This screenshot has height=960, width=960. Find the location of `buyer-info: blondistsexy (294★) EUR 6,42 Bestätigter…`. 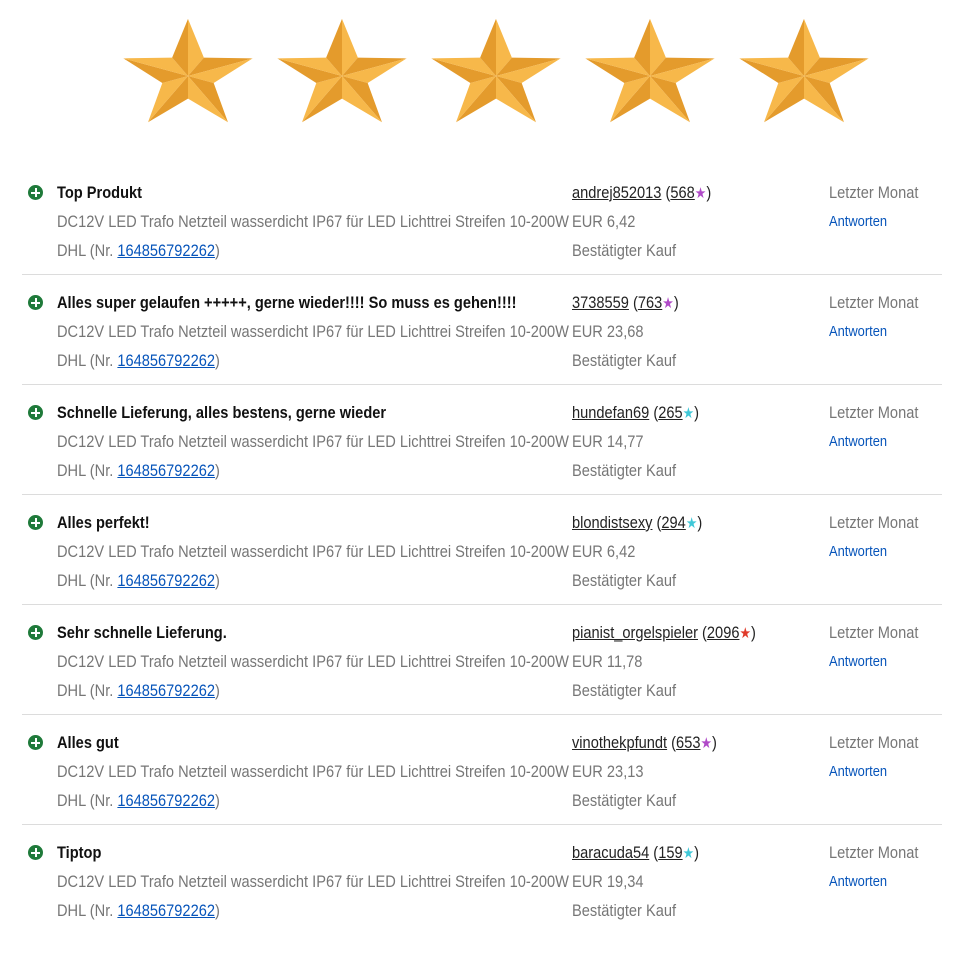

buyer-info: blondistsexy (294★) EUR 6,42 Bestätigter… is located at coordinates (692, 555).